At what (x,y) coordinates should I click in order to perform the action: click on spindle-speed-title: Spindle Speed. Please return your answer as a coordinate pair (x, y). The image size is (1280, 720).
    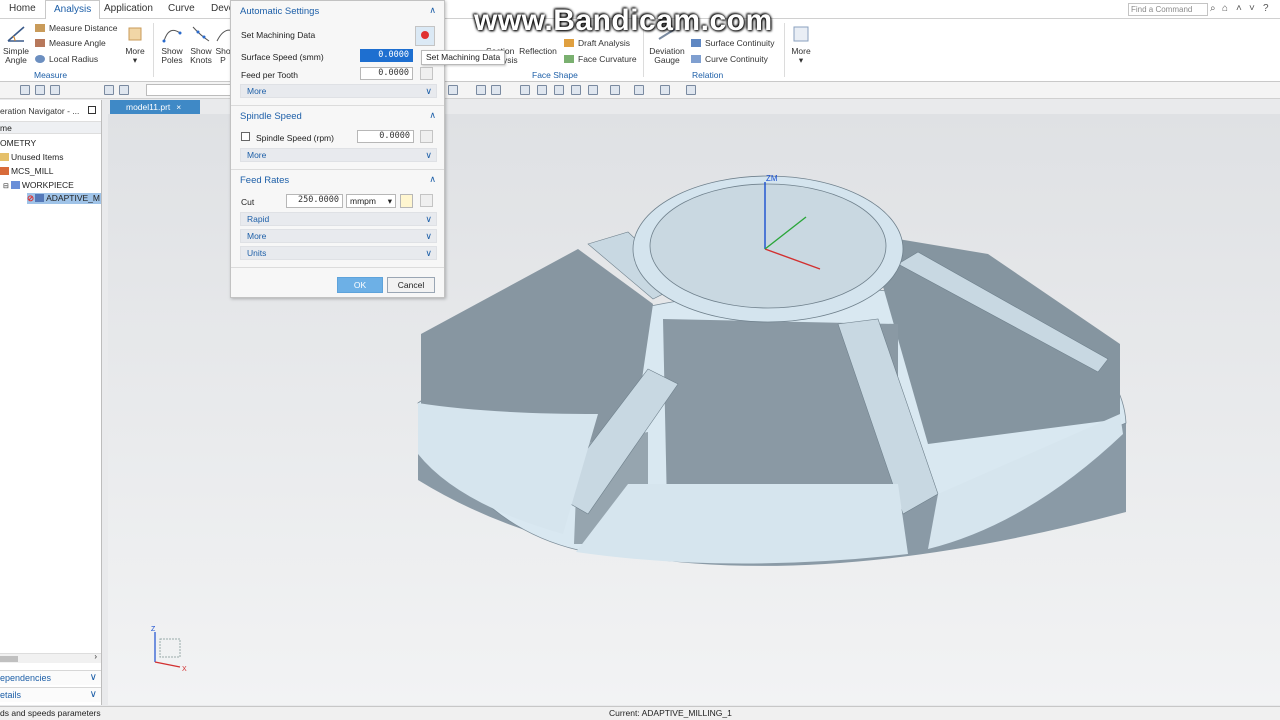
    Looking at the image, I should click on (271, 116).